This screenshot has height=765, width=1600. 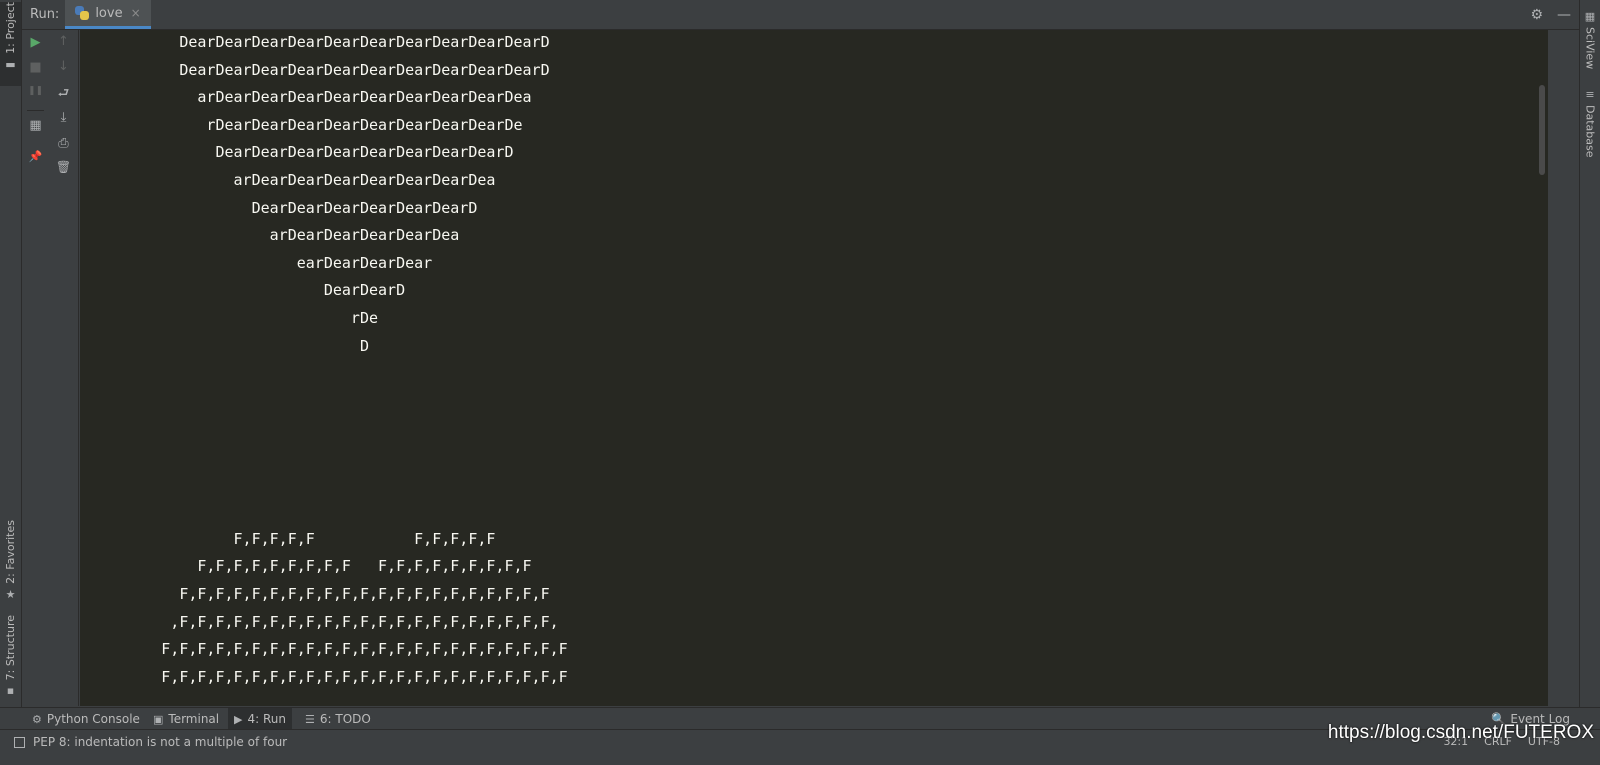 I want to click on tab-project: 1: Project ▬, so click(x=10, y=44).